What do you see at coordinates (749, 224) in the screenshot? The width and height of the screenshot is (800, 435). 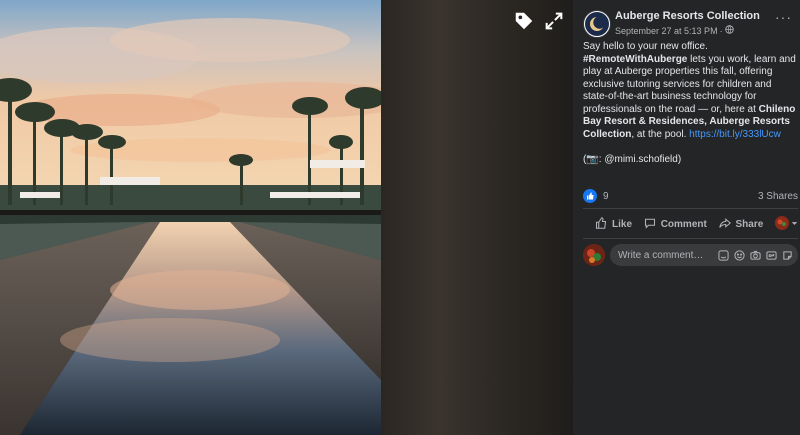 I see `share-label: Share` at bounding box center [749, 224].